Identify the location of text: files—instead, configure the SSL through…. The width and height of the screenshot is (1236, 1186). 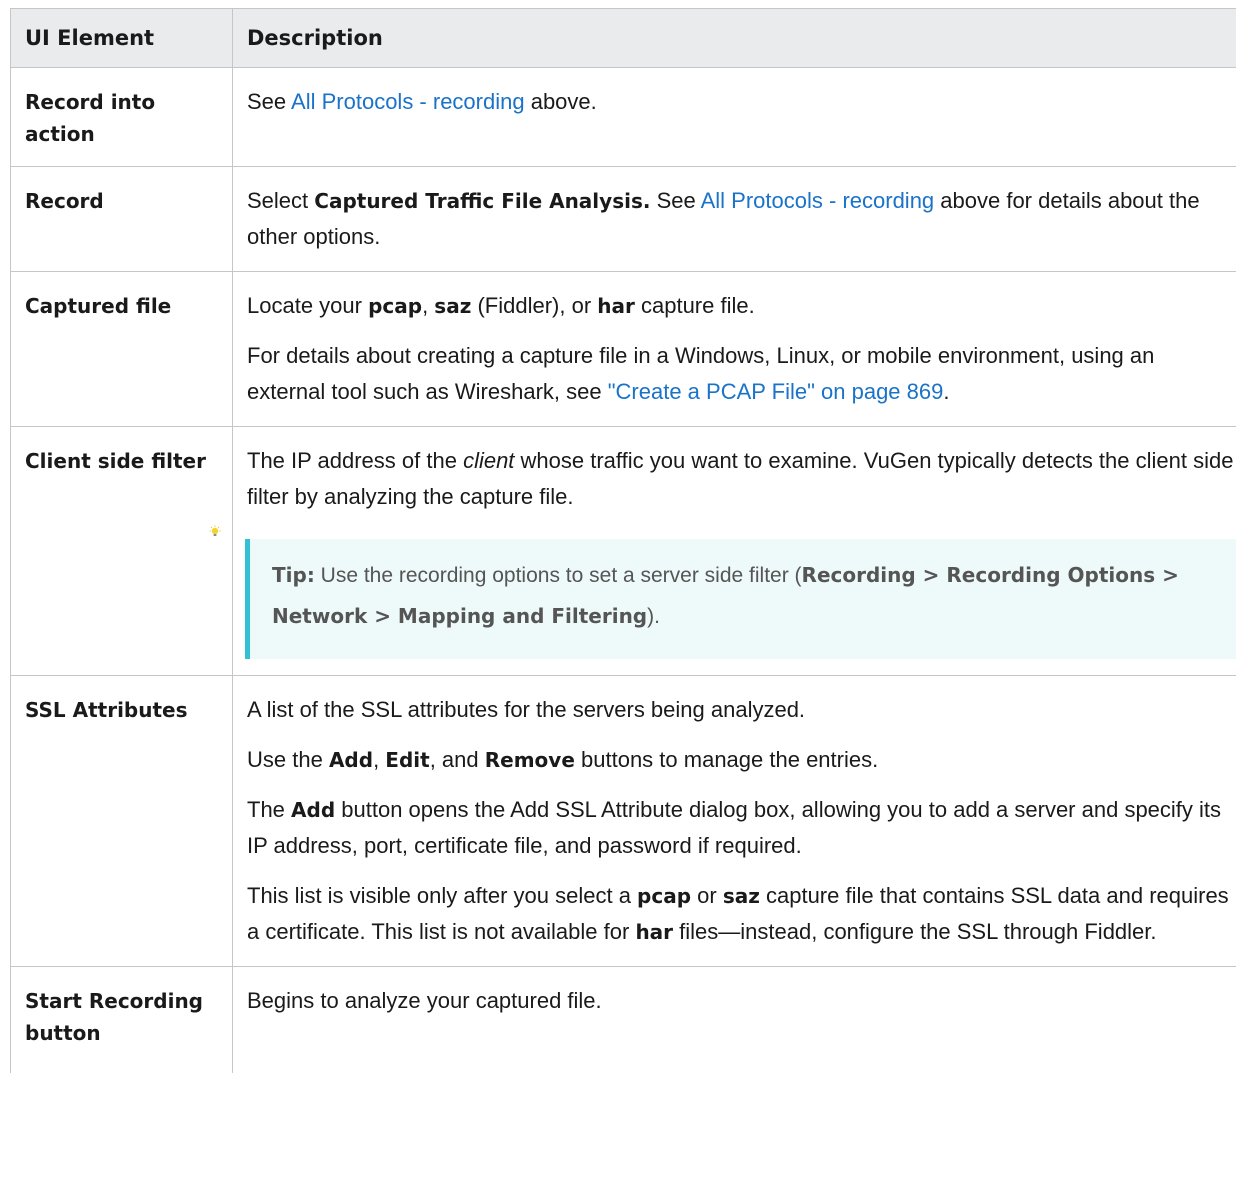
(915, 931).